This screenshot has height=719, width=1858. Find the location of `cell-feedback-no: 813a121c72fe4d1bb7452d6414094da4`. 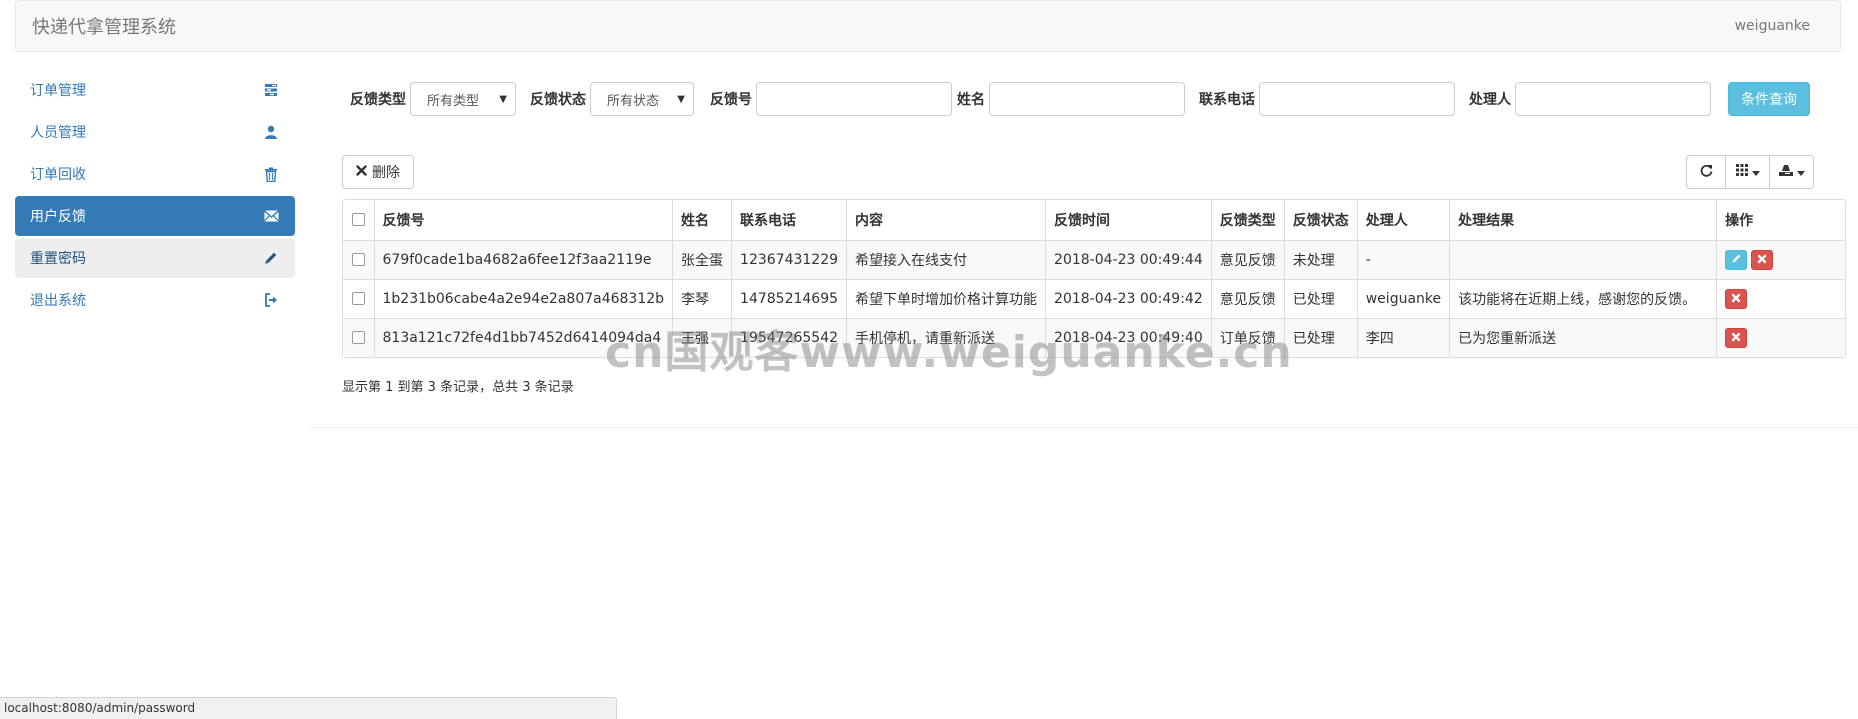

cell-feedback-no: 813a121c72fe4d1bb7452d6414094da4 is located at coordinates (524, 337).